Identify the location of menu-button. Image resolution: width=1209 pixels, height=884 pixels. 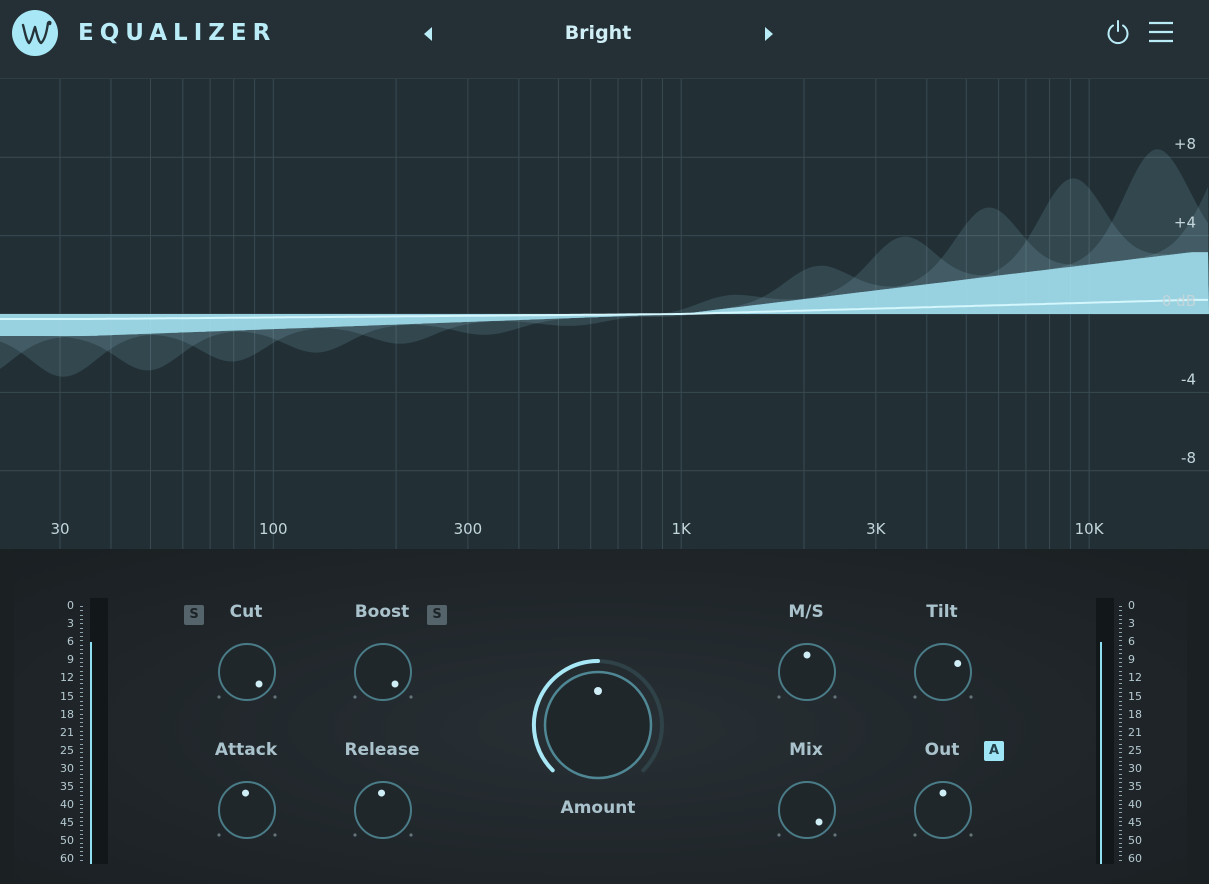
(1161, 32).